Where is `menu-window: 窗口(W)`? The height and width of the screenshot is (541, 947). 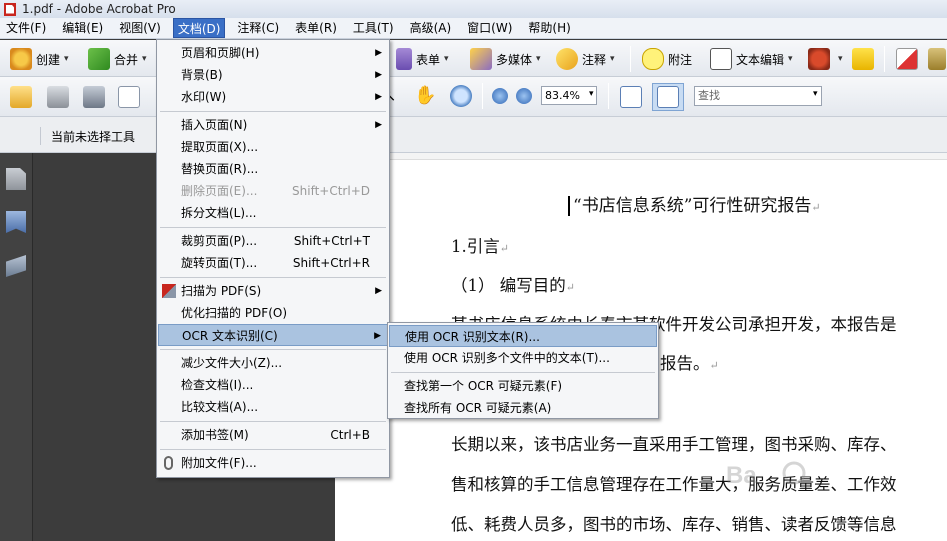
menu-window: 窗口(W) is located at coordinates (489, 28).